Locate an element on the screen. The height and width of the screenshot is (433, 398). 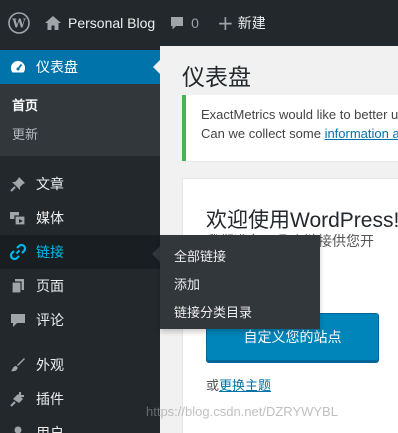
plugin-icon is located at coordinates (18, 399).